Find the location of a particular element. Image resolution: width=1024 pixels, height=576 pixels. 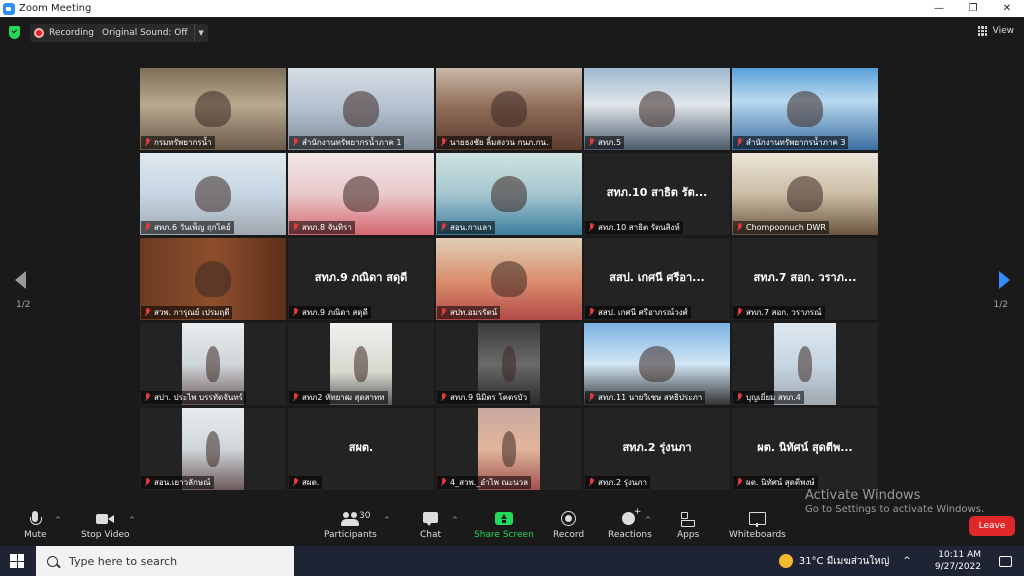

leave-button: Leave is located at coordinates (992, 526).